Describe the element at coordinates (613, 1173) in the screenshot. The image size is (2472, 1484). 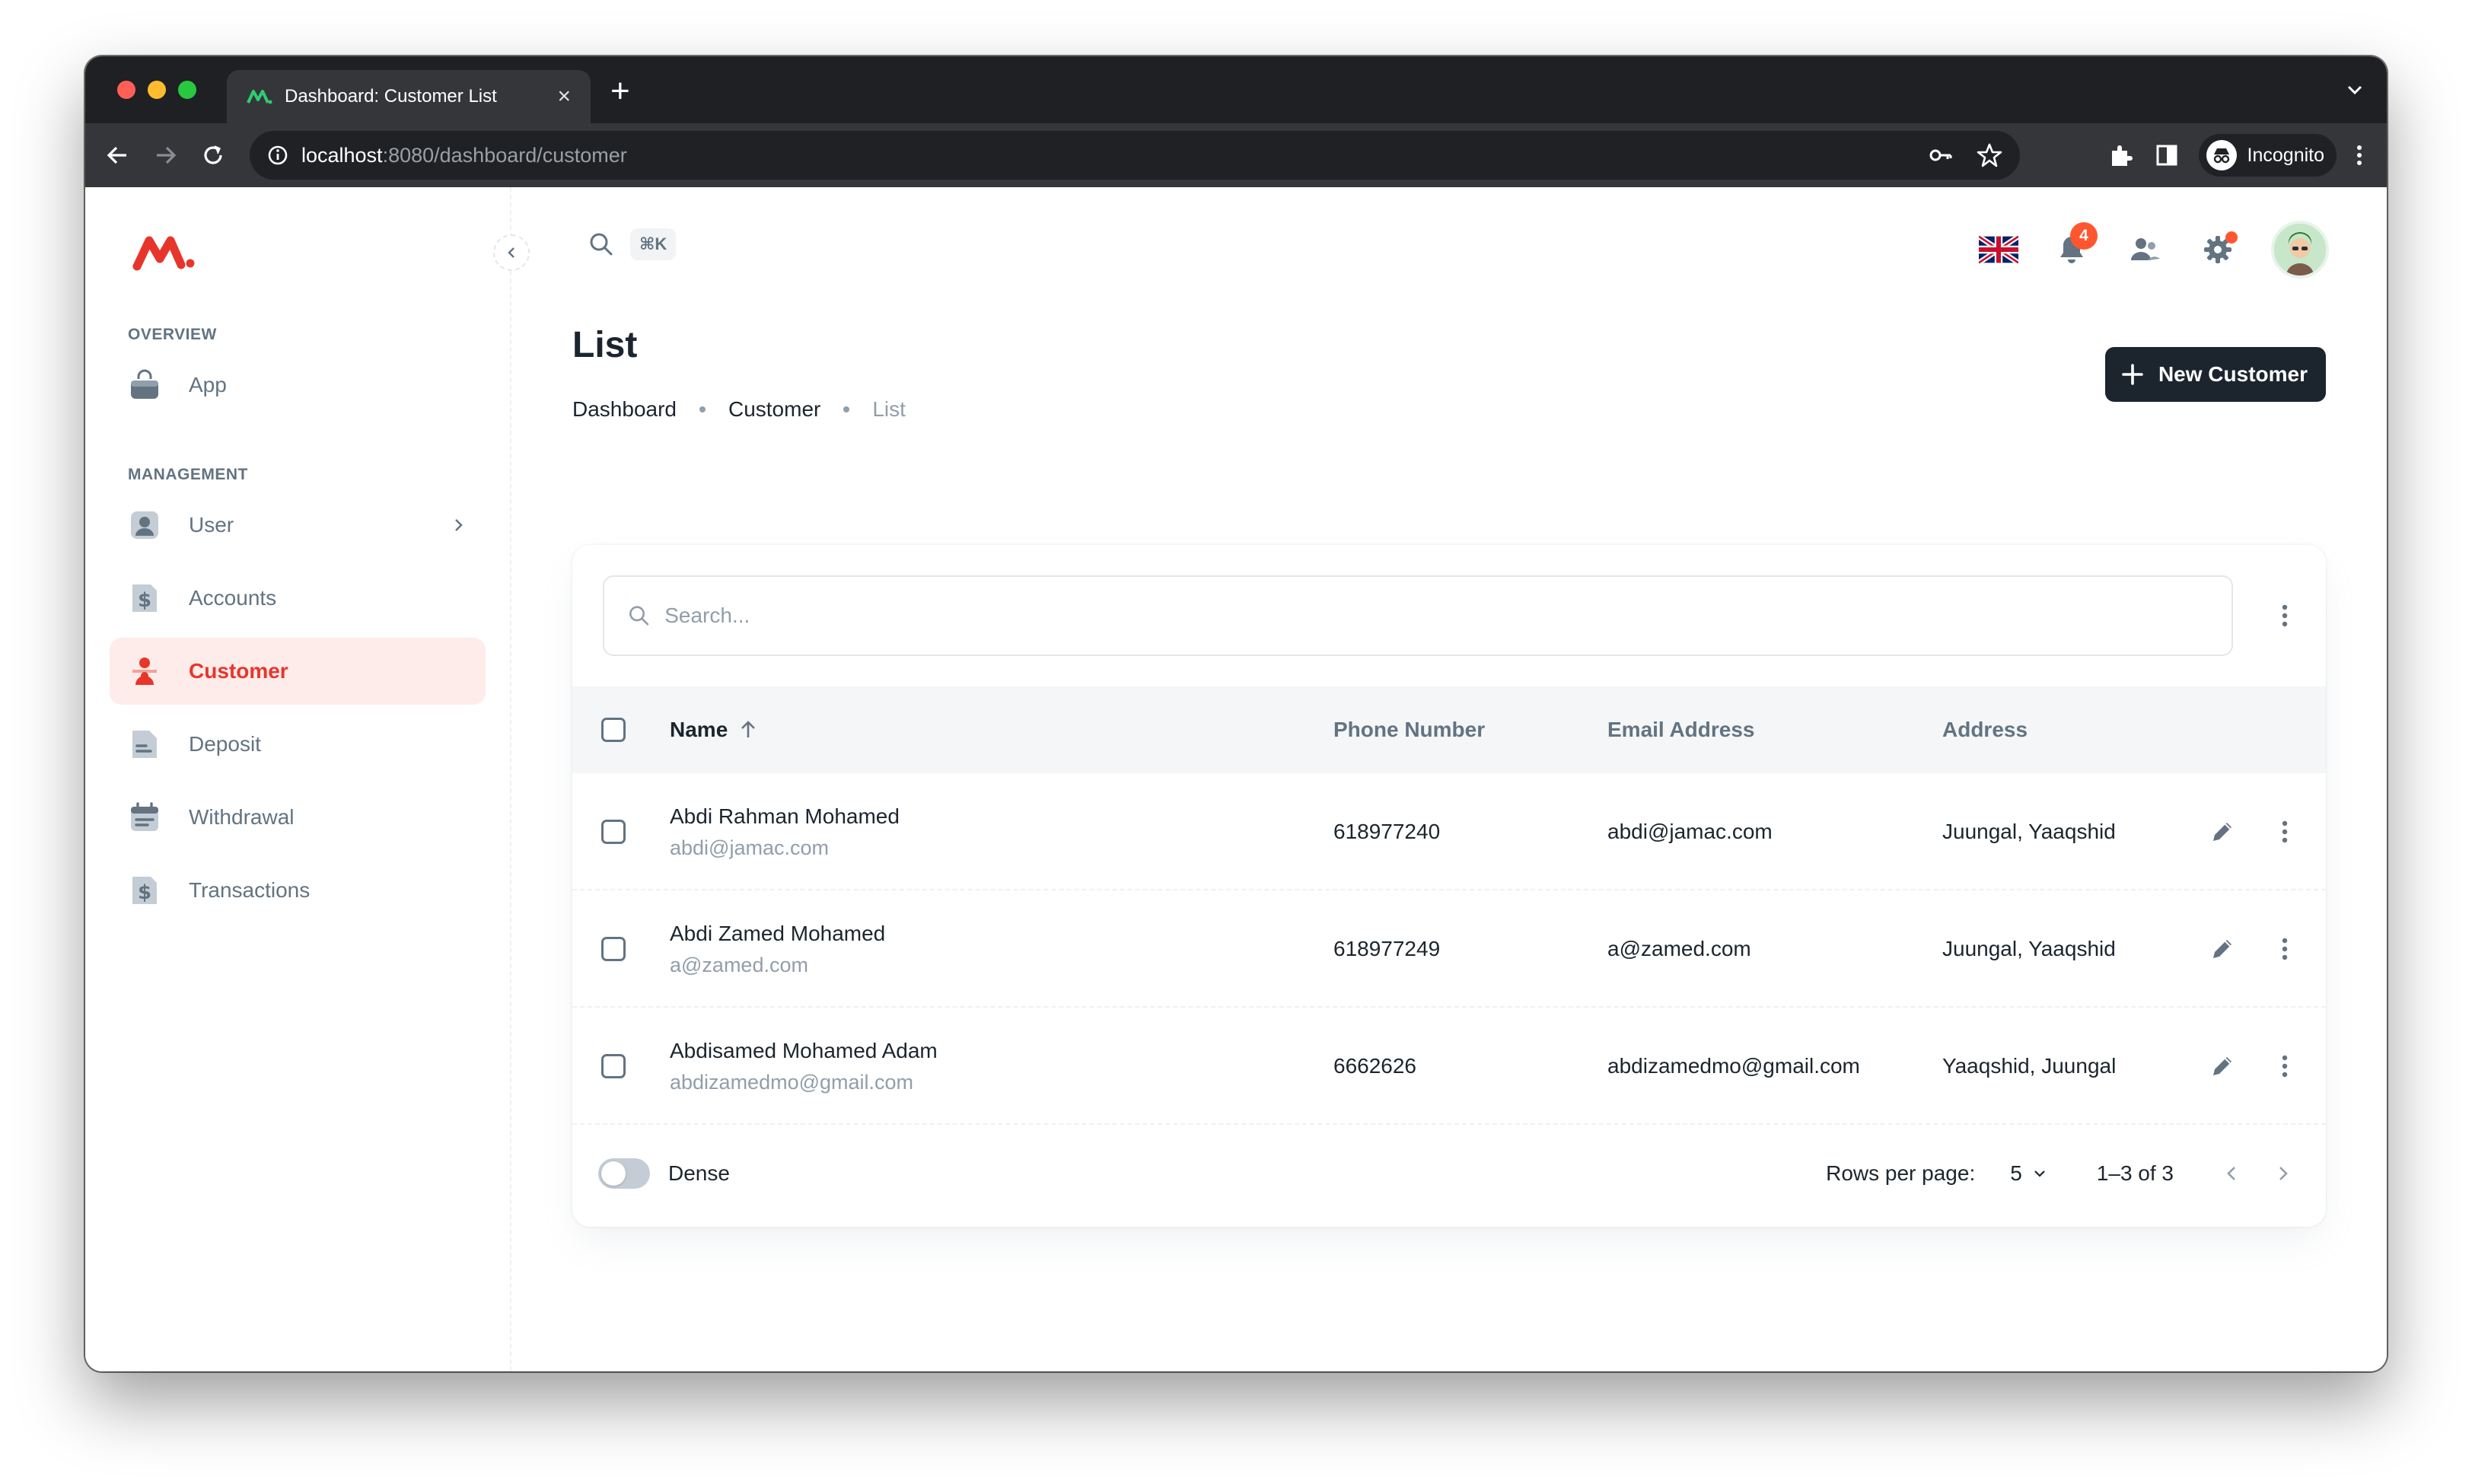
I see `toggle-knob` at that location.